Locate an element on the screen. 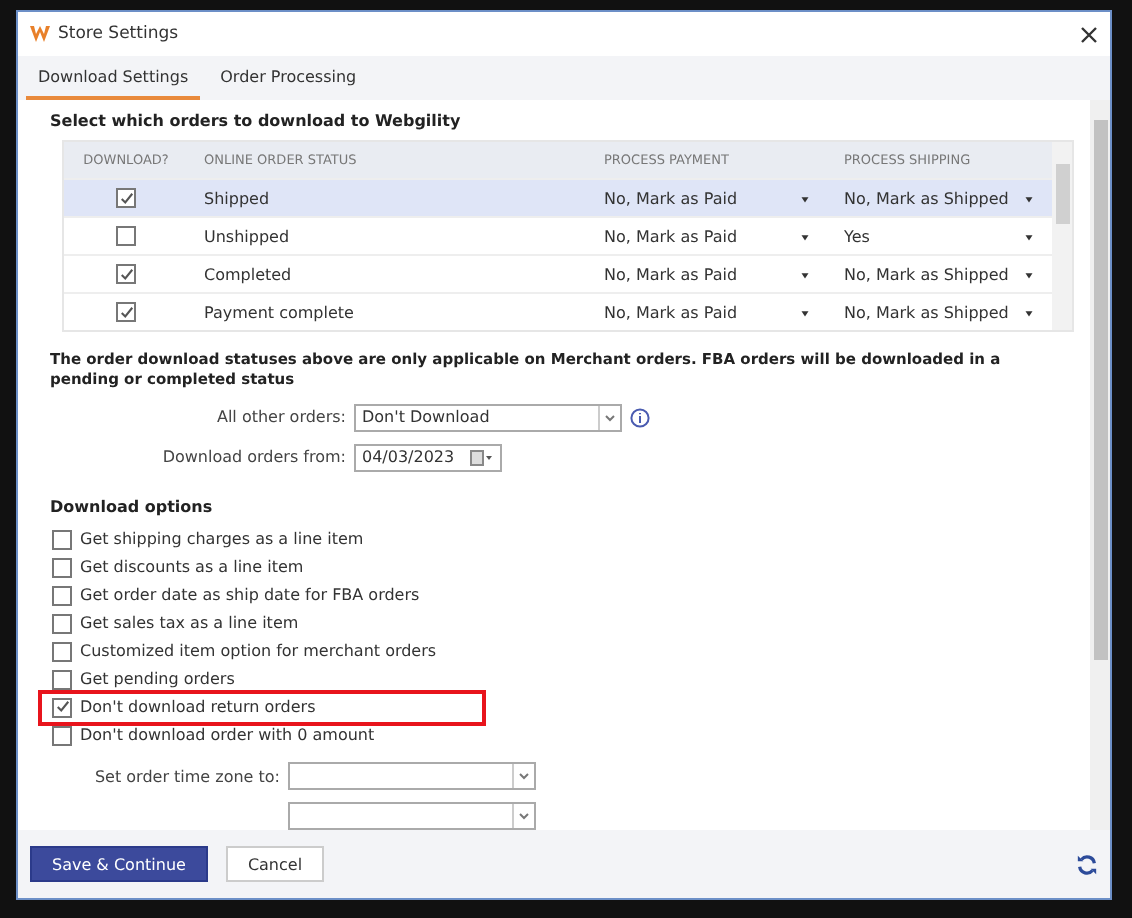 The width and height of the screenshot is (1132, 918). refresh-icon is located at coordinates (1087, 864).